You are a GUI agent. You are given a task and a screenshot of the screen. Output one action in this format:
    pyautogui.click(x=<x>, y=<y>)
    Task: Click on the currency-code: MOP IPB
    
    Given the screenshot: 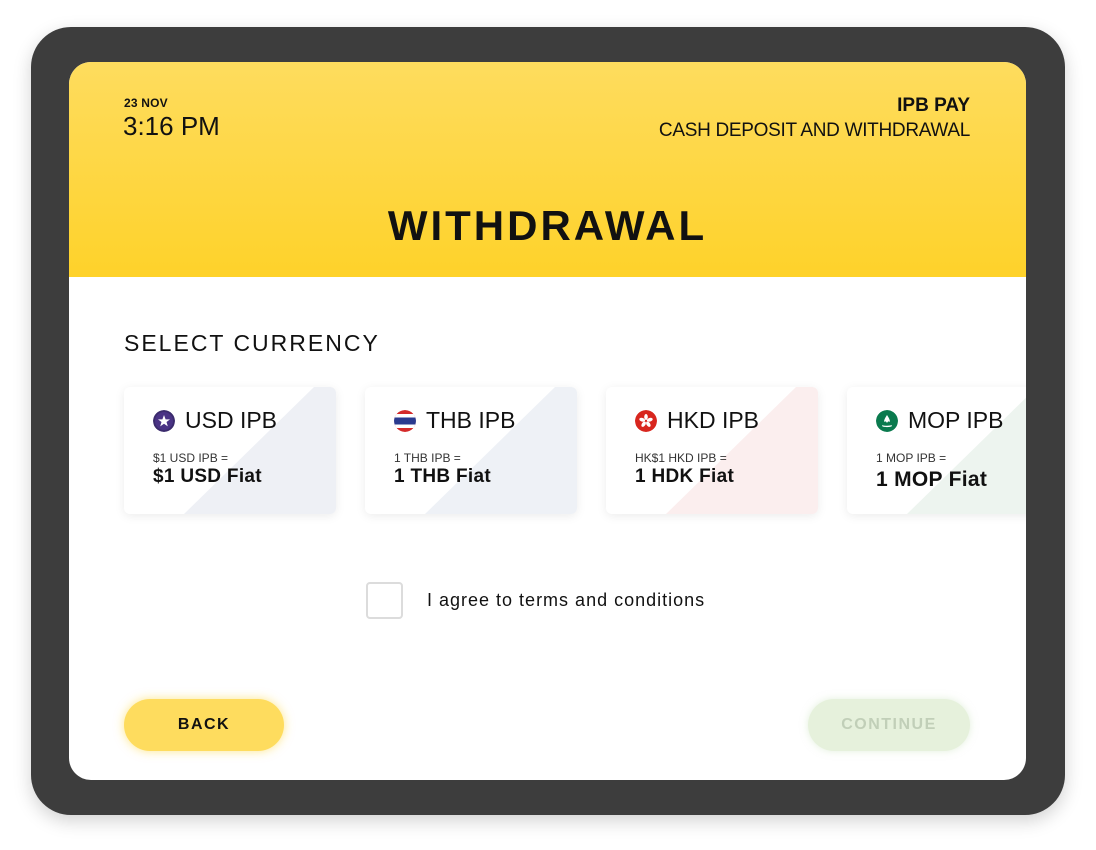 What is the action you would take?
    pyautogui.click(x=956, y=420)
    